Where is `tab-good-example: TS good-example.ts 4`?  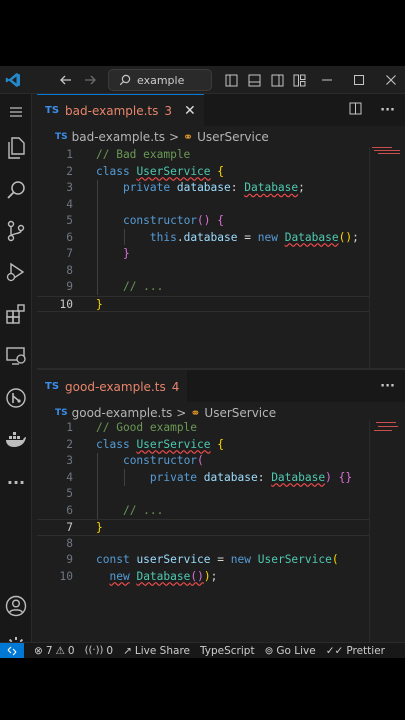 tab-good-example: TS good-example.ts 4 is located at coordinates (112, 386).